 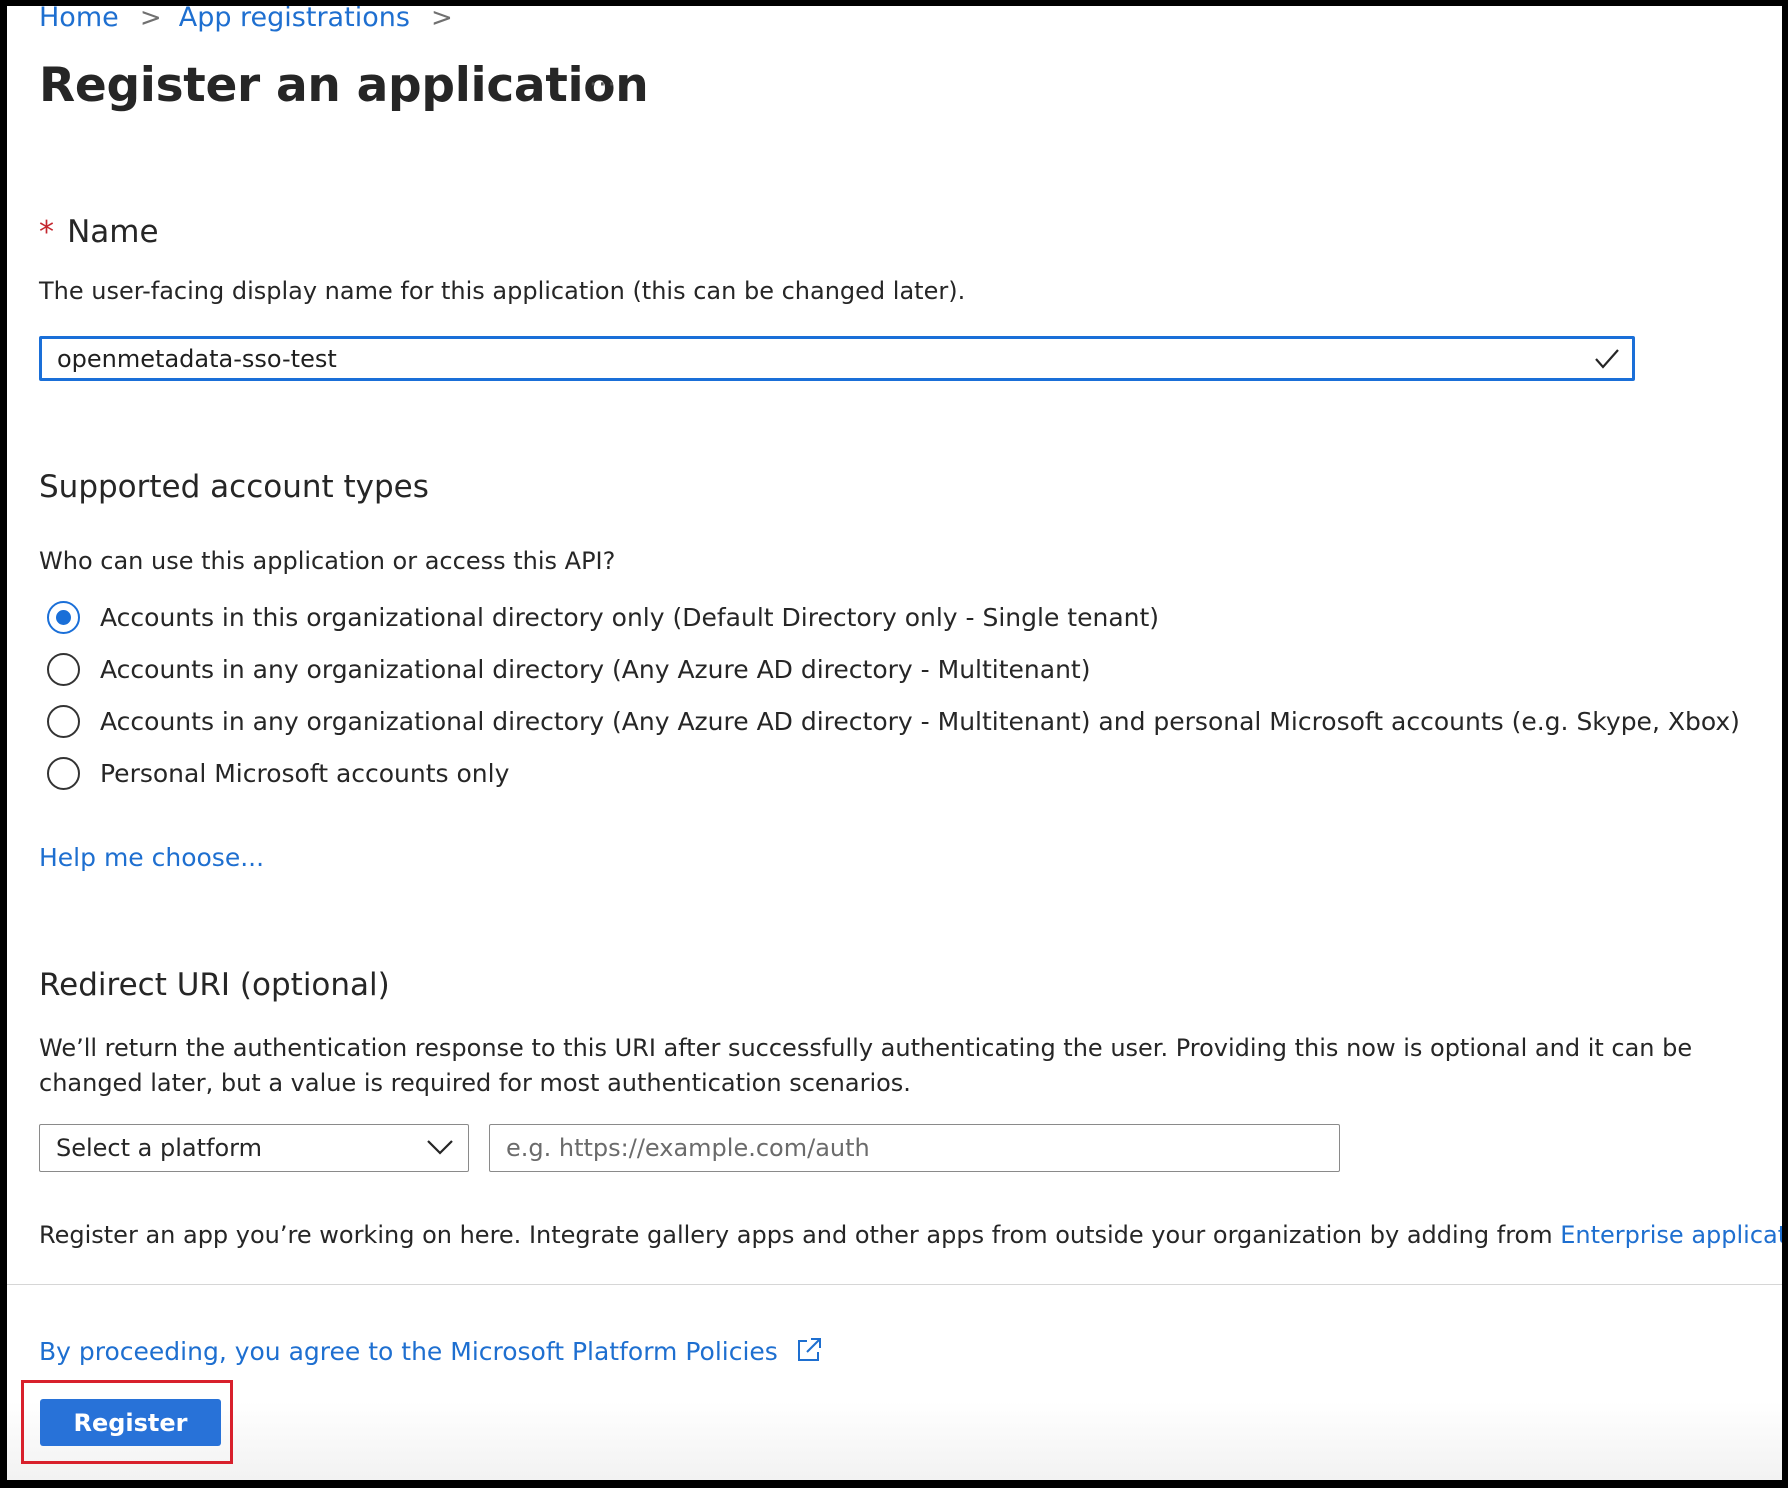 What do you see at coordinates (906, 1147) in the screenshot?
I see `redirect-uri-input` at bounding box center [906, 1147].